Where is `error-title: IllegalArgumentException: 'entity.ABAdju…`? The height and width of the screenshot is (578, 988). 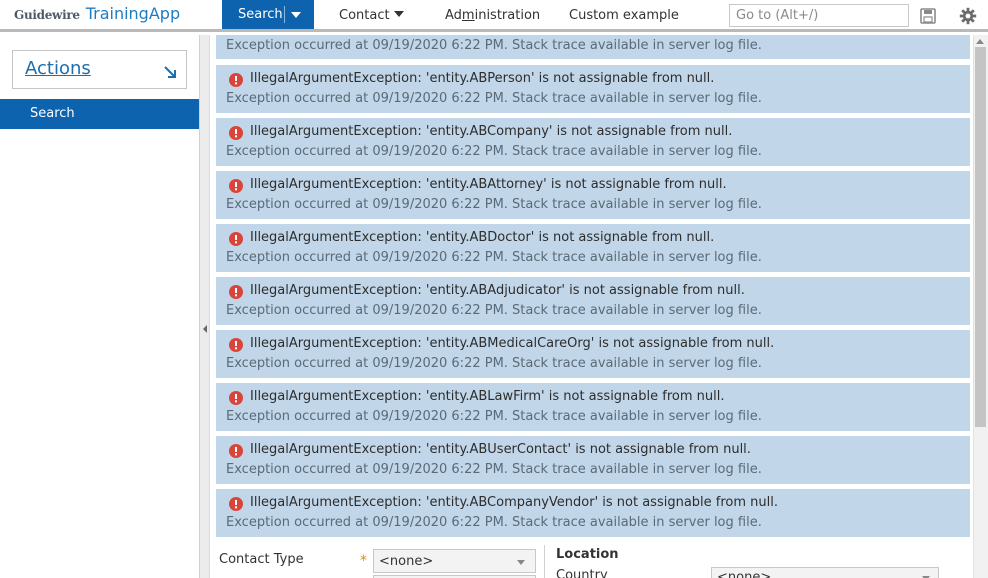
error-title: IllegalArgumentException: 'entity.ABAdju… is located at coordinates (497, 290).